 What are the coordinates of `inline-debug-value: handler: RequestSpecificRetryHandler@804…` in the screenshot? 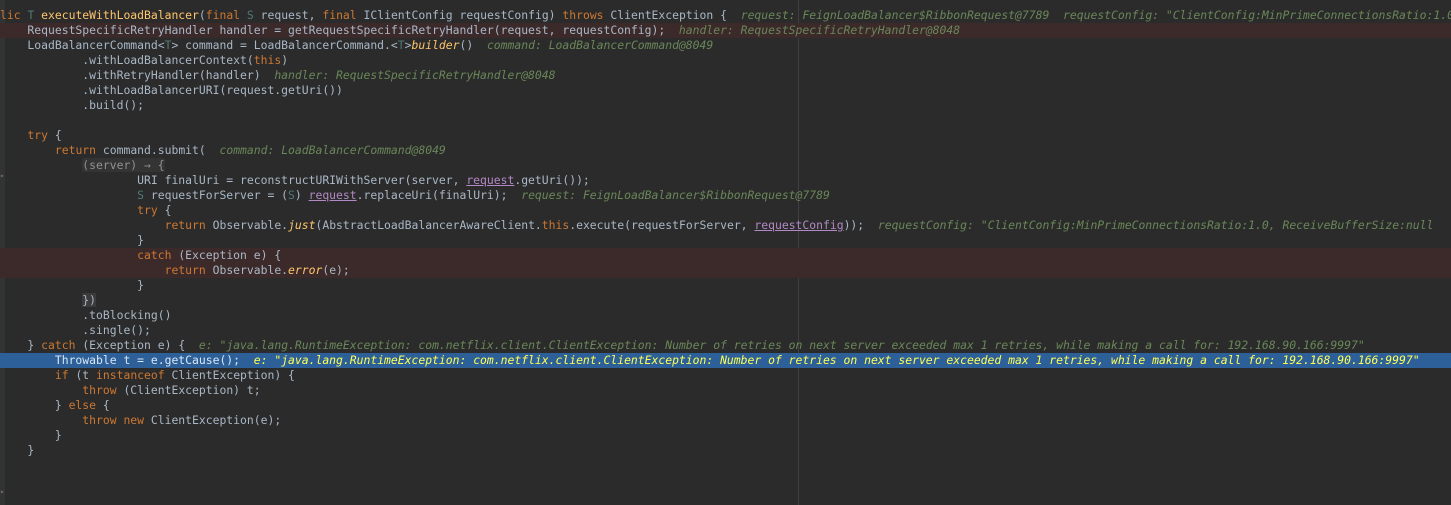 It's located at (415, 75).